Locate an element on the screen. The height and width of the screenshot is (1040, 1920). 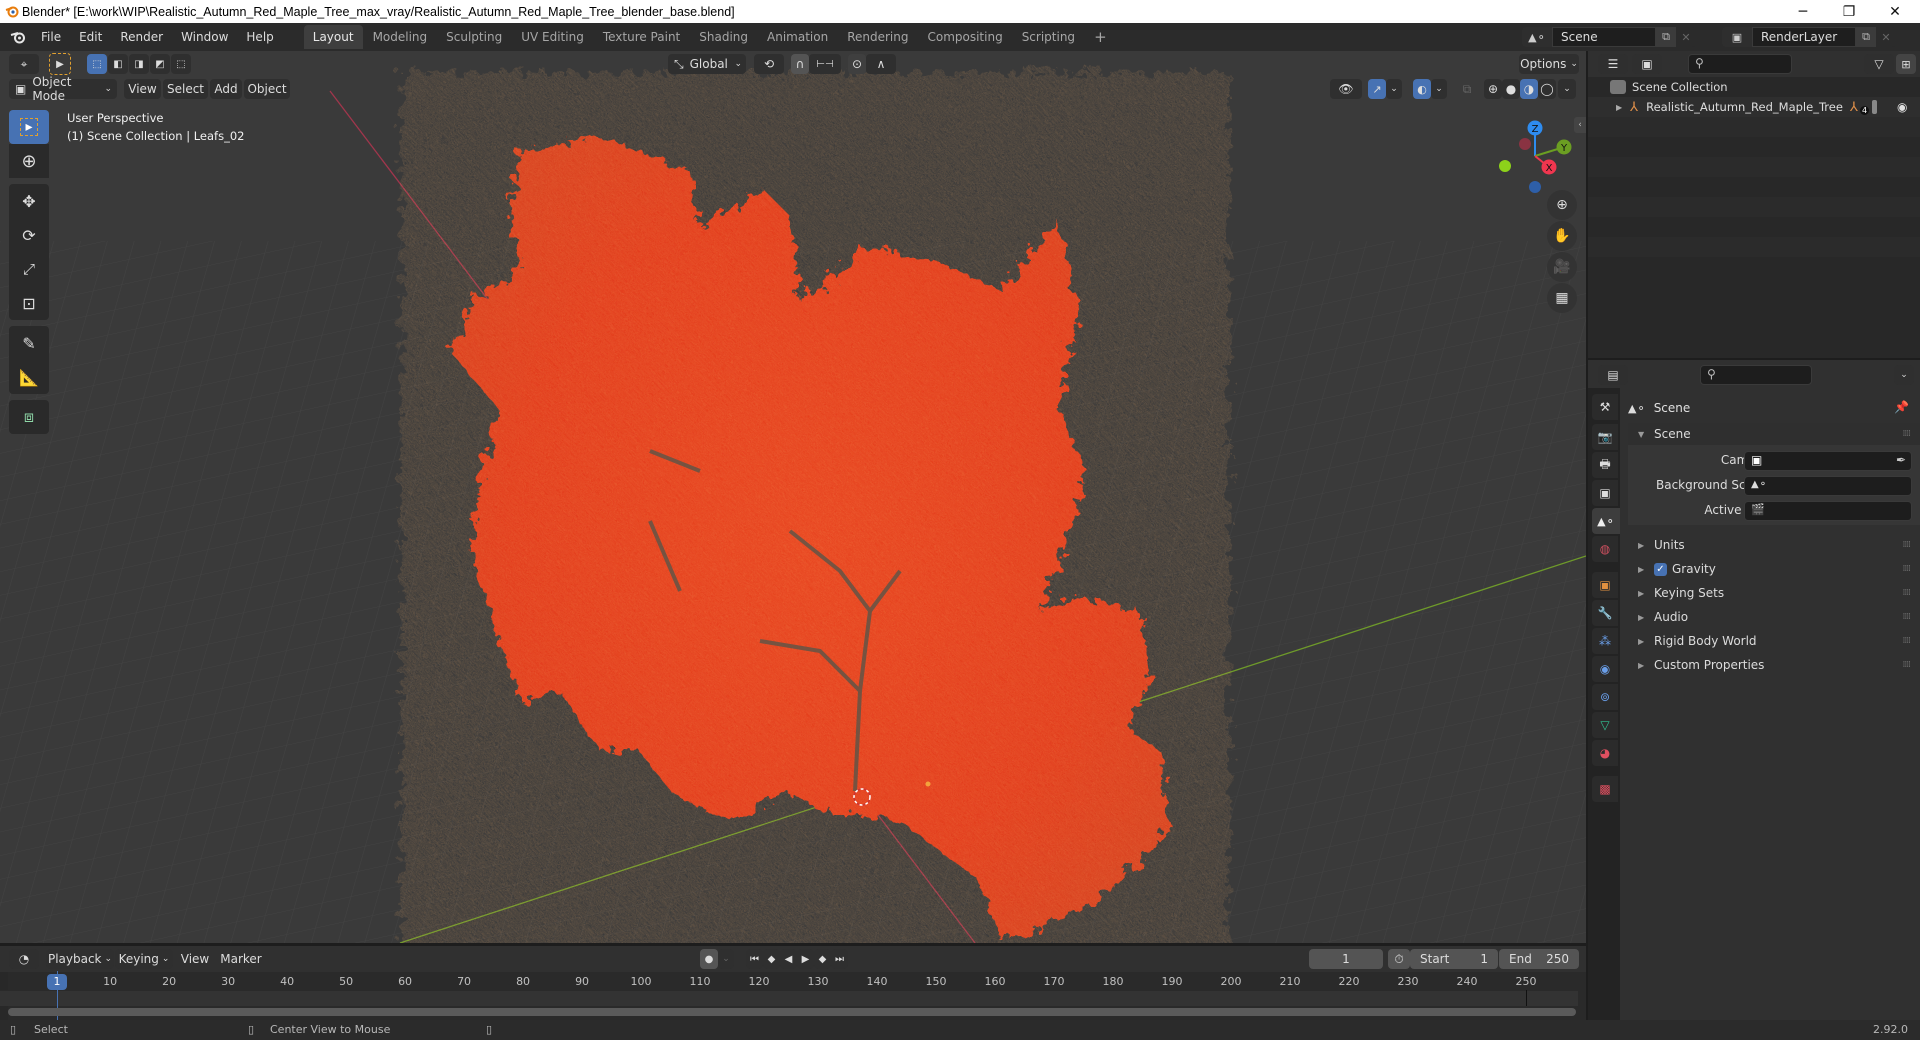
scene-name-field: Scene is located at coordinates (1604, 37).